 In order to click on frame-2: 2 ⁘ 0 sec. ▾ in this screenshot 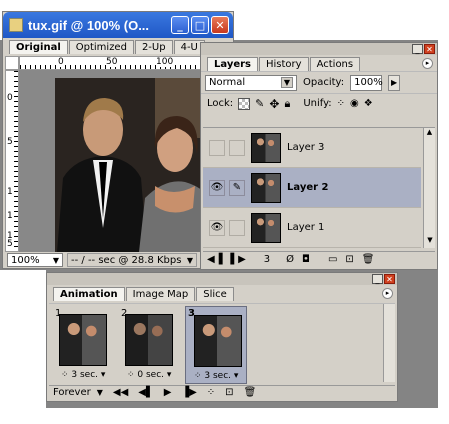, I will do `click(148, 346)`.